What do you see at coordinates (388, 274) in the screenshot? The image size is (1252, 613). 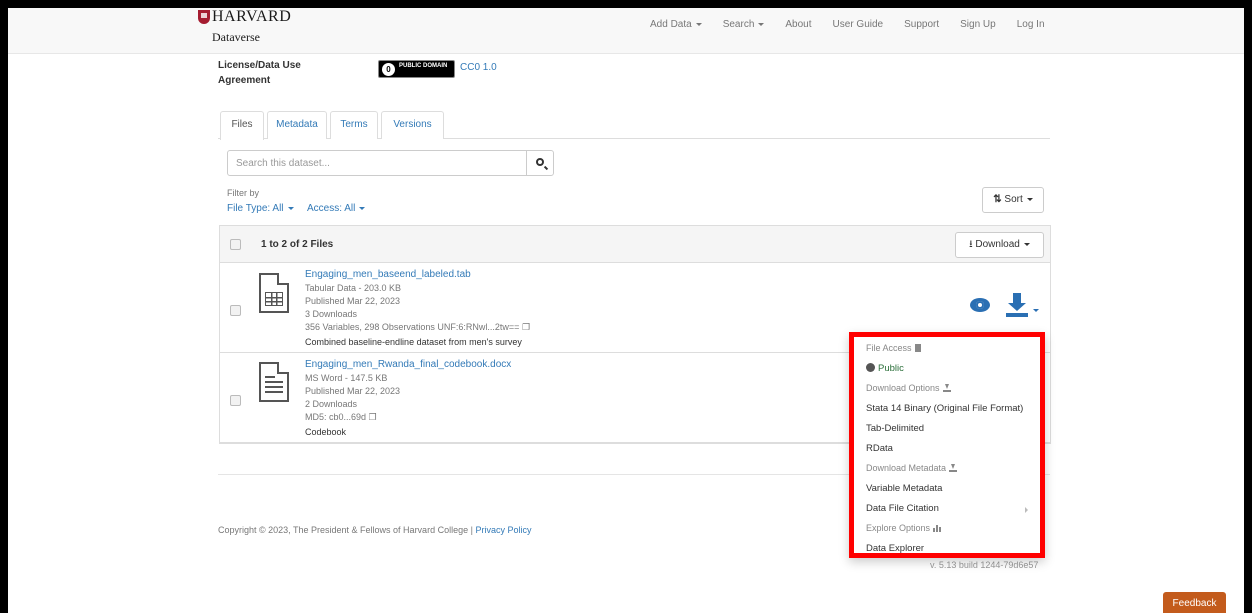 I see `file-name-link: Engaging_men_baseend_labeled.tab` at bounding box center [388, 274].